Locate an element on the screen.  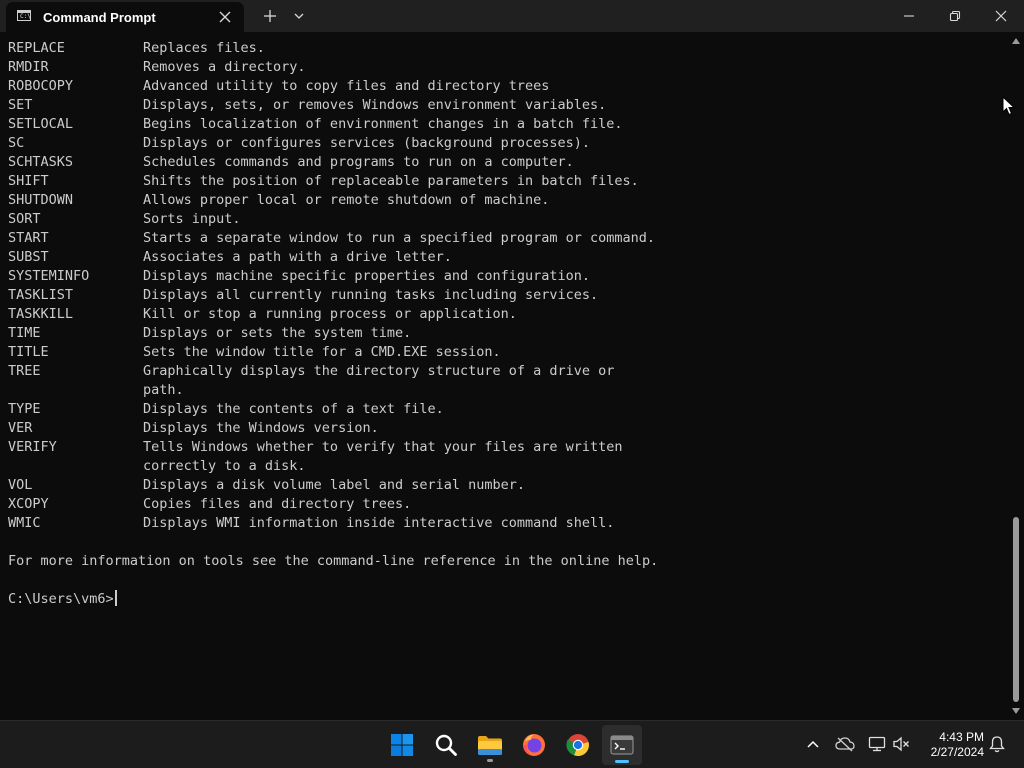
taskbar-terminal is located at coordinates (622, 745).